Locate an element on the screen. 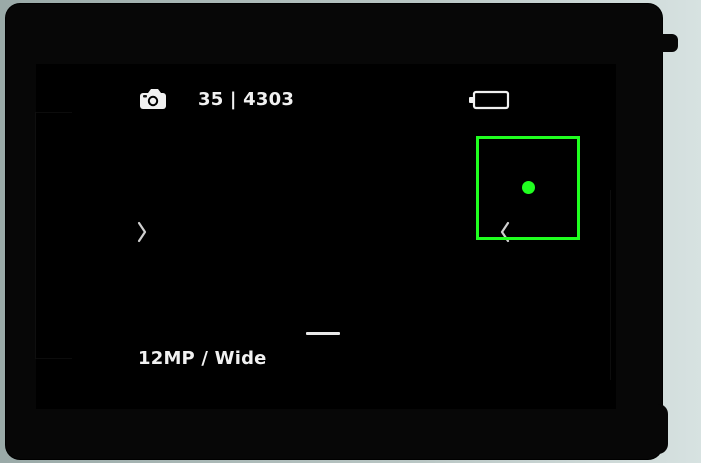  page-indicator is located at coordinates (323, 333).